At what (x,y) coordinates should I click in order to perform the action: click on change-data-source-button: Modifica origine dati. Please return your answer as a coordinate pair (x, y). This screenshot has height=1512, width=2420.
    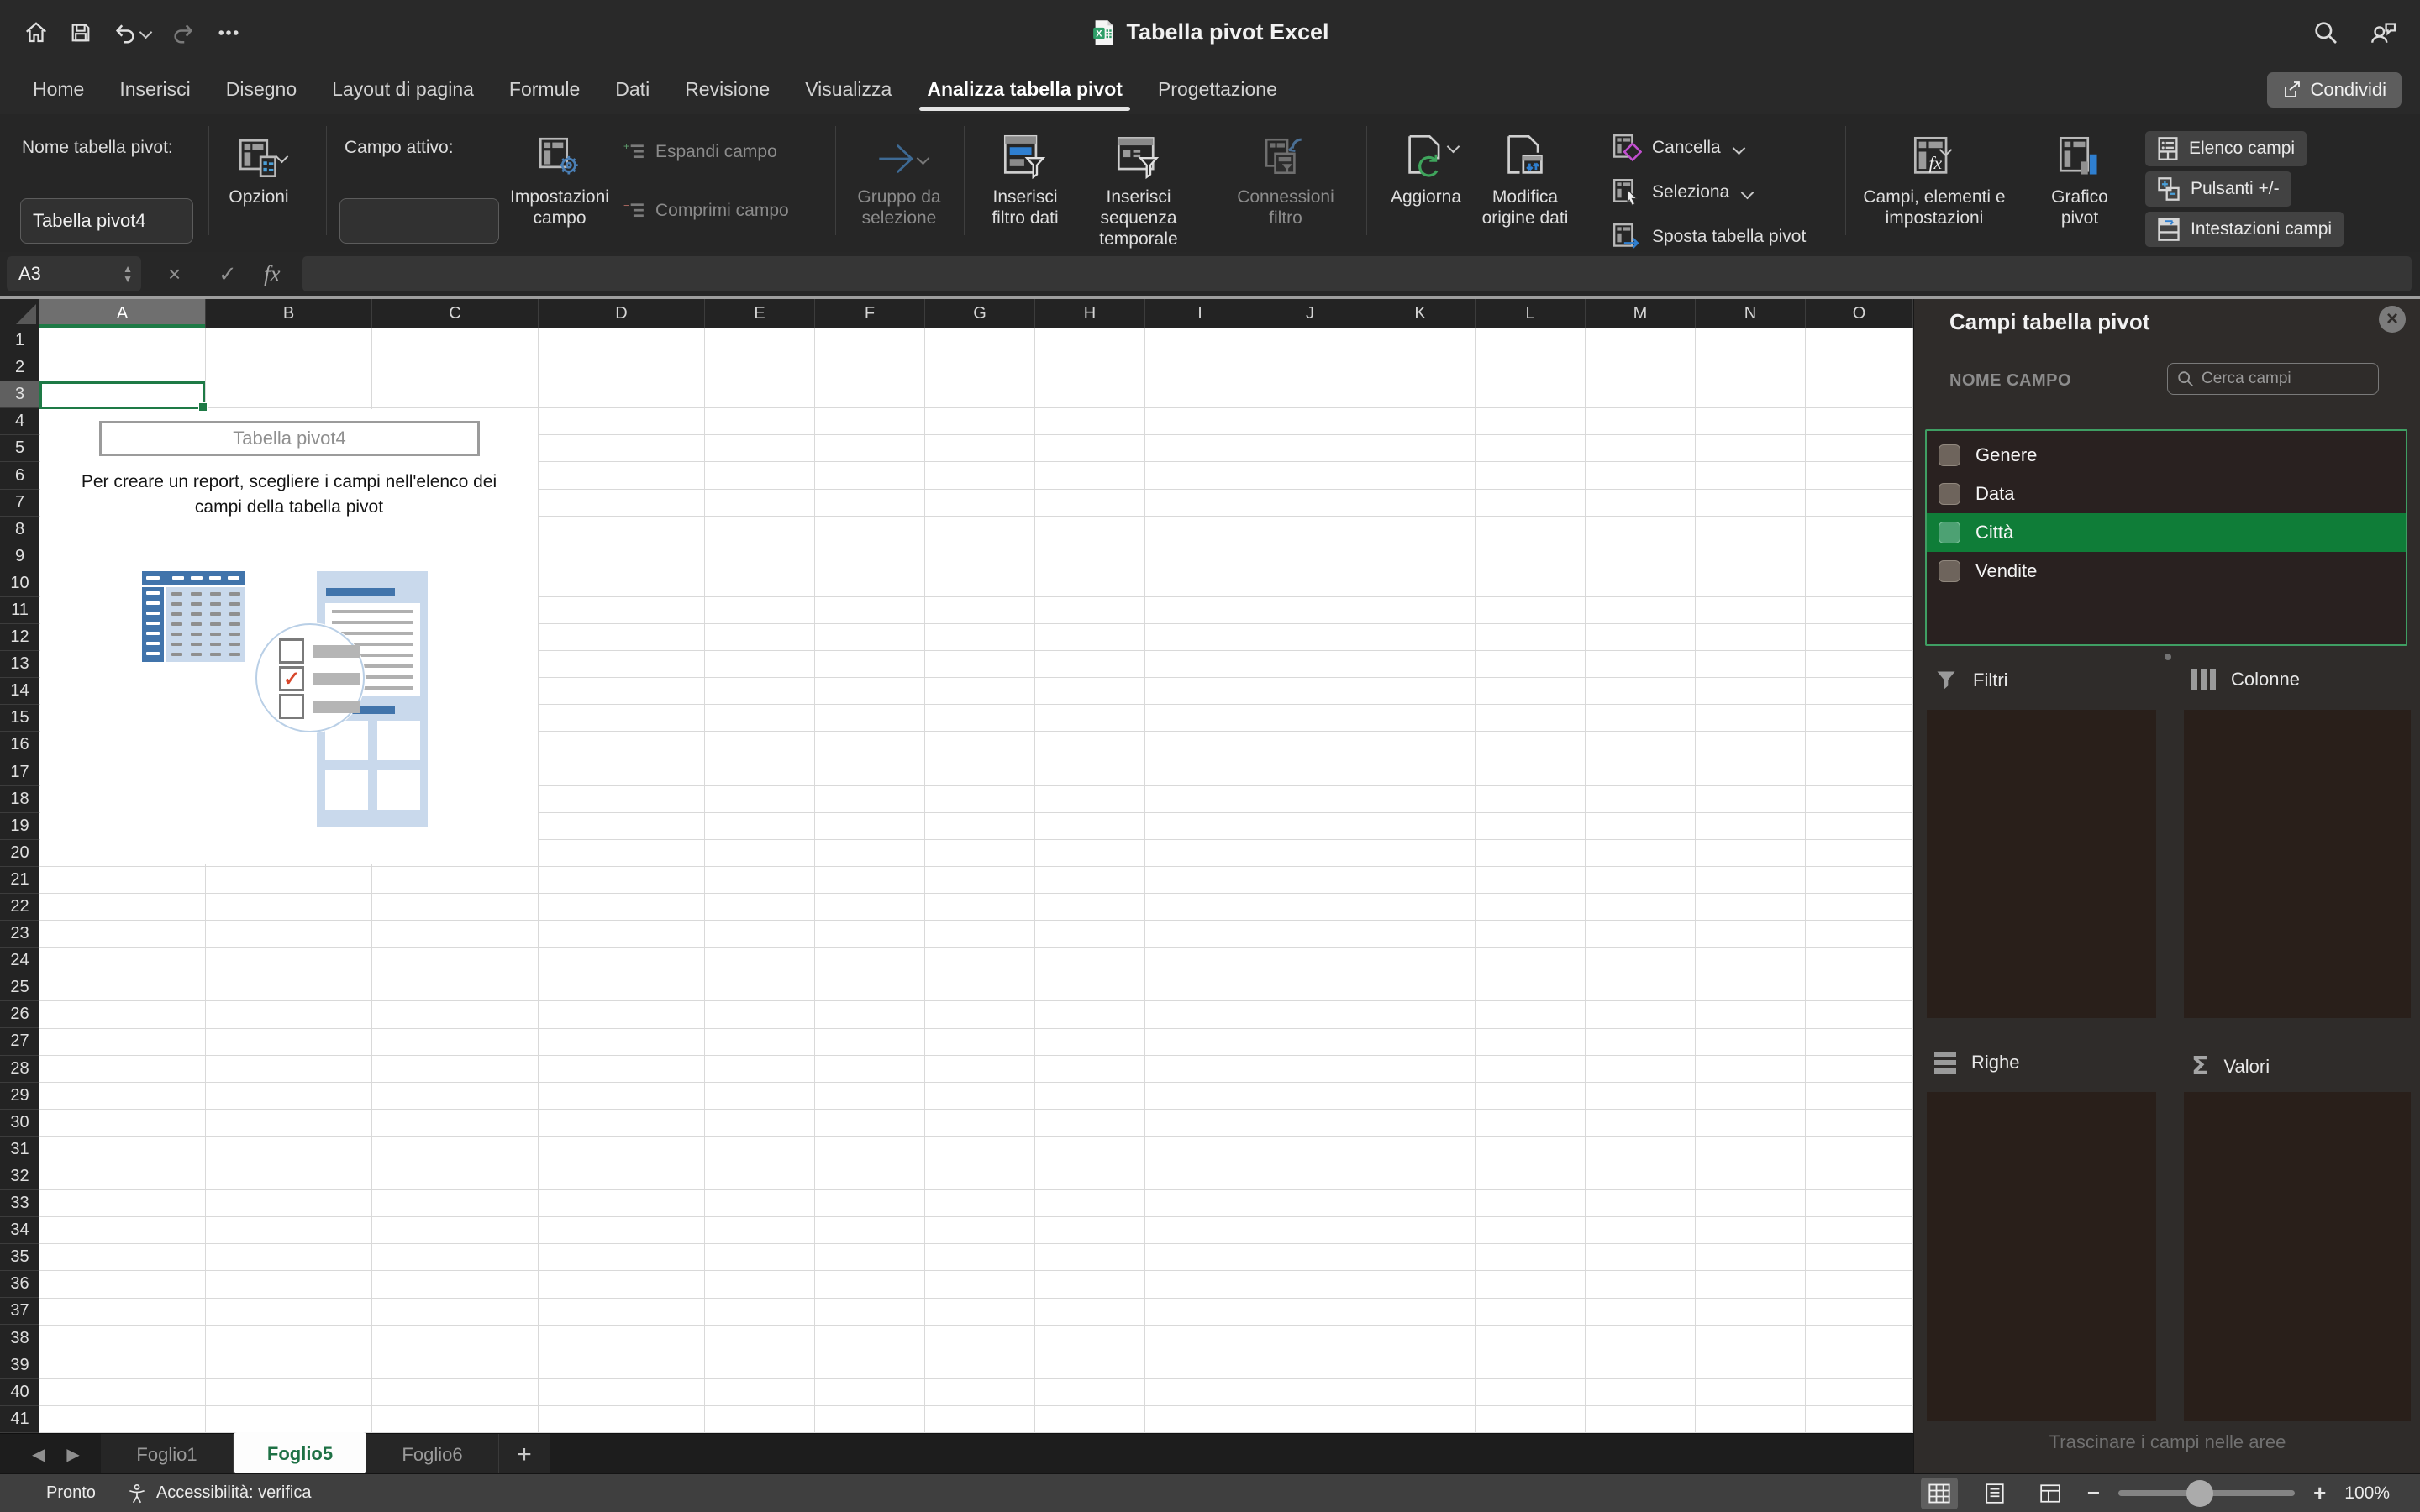
    Looking at the image, I should click on (1525, 177).